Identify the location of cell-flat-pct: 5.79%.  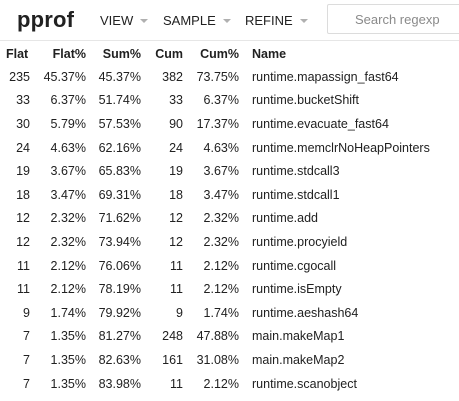
(58, 124).